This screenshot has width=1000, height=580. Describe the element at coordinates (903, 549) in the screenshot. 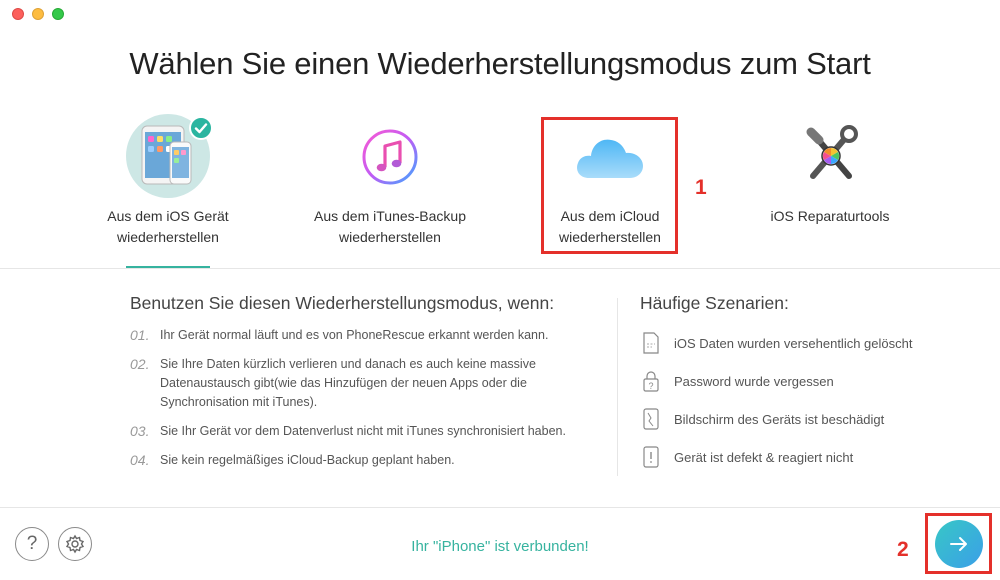

I see `annotation-step-2: 2` at that location.